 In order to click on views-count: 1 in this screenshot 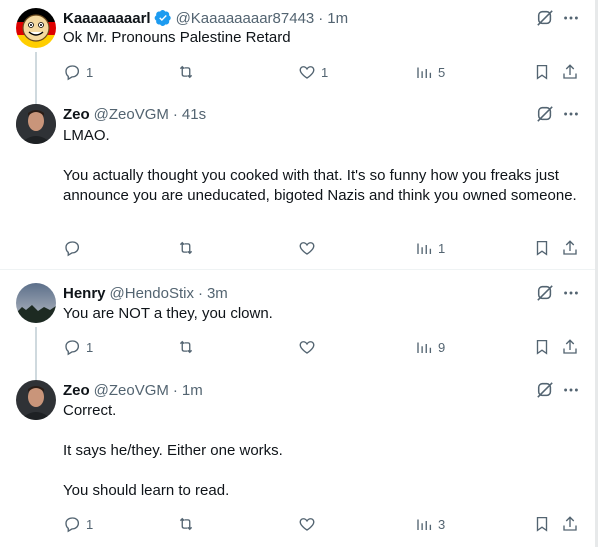, I will do `click(442, 248)`.